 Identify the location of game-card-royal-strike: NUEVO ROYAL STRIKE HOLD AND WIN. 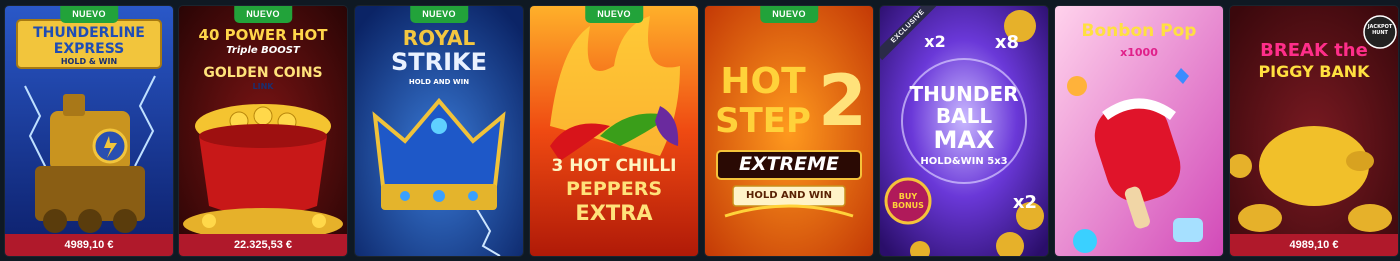
(439, 131).